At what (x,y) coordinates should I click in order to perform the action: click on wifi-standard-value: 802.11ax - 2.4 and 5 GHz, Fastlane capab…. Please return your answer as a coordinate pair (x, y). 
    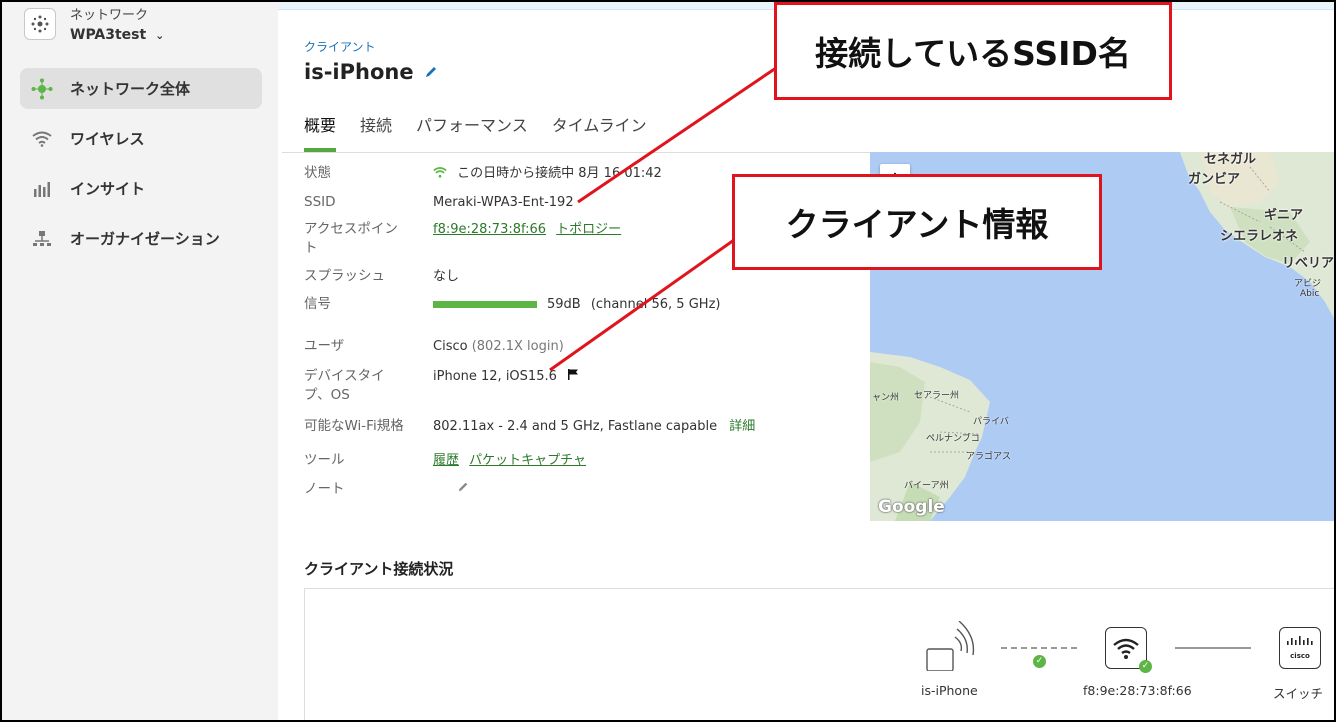
    Looking at the image, I should click on (594, 426).